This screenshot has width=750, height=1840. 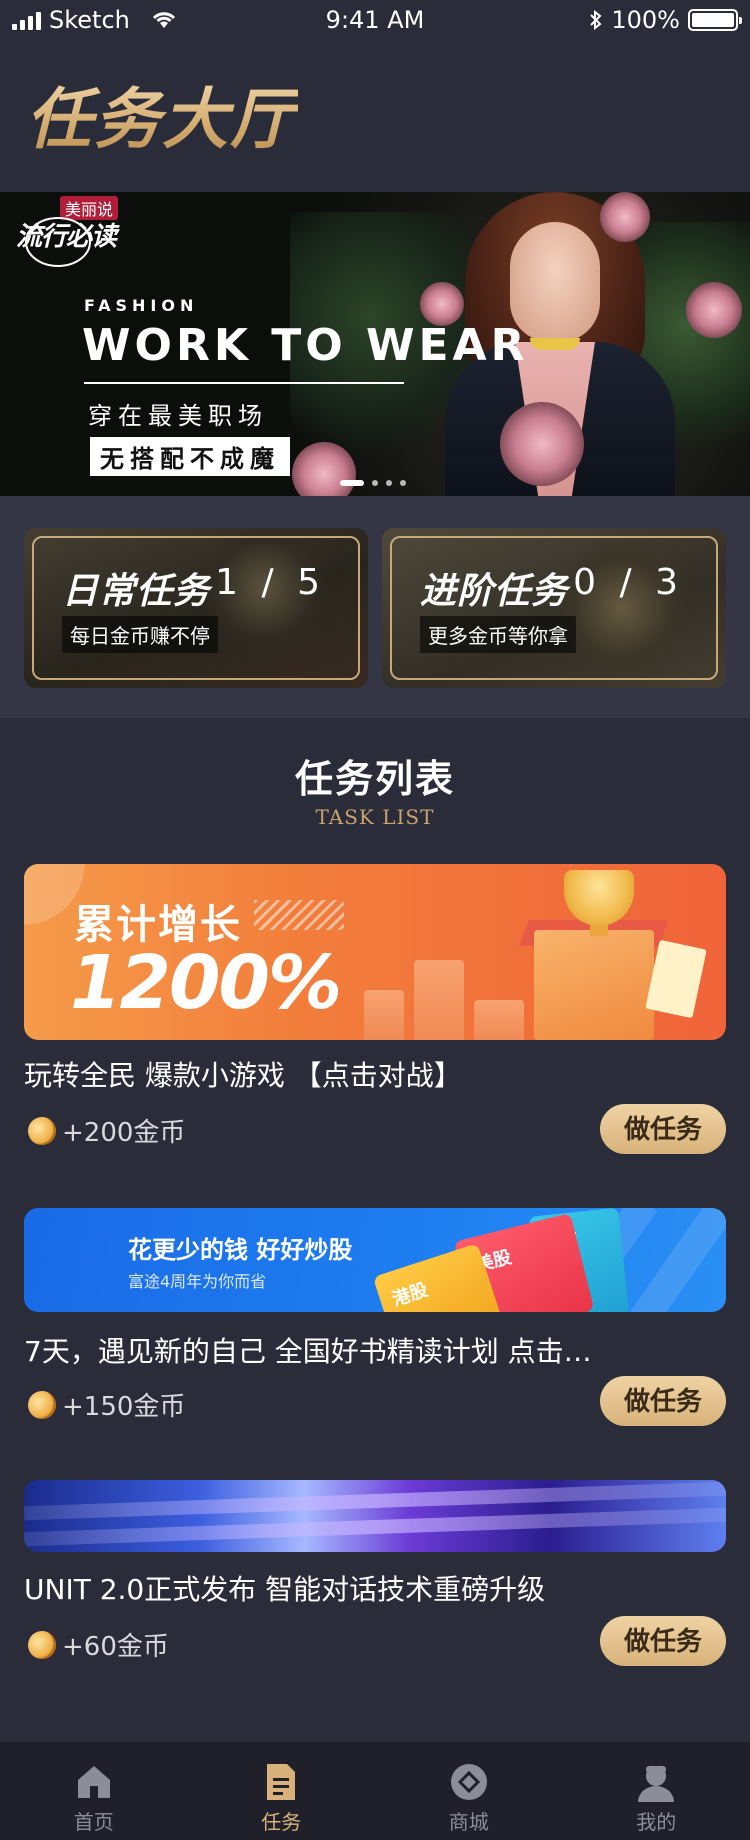 I want to click on tab-shop: 商城, so click(x=469, y=1791).